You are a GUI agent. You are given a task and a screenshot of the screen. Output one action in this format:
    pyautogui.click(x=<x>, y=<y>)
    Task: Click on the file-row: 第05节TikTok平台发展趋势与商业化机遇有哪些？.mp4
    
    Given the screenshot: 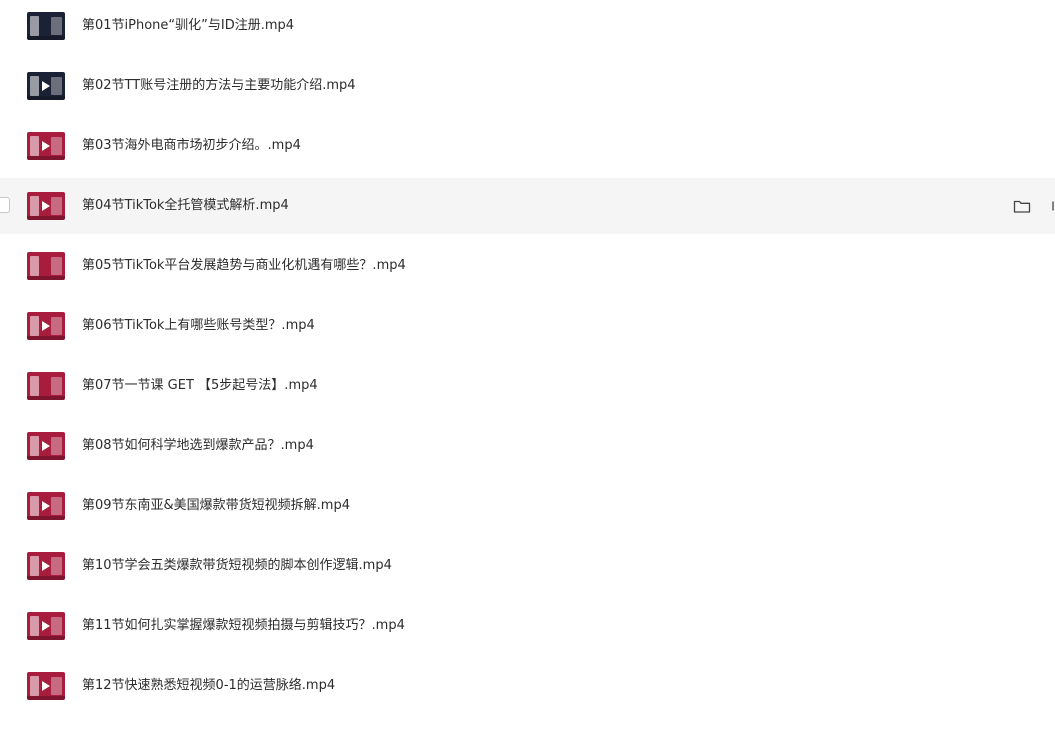 What is the action you would take?
    pyautogui.click(x=527, y=266)
    